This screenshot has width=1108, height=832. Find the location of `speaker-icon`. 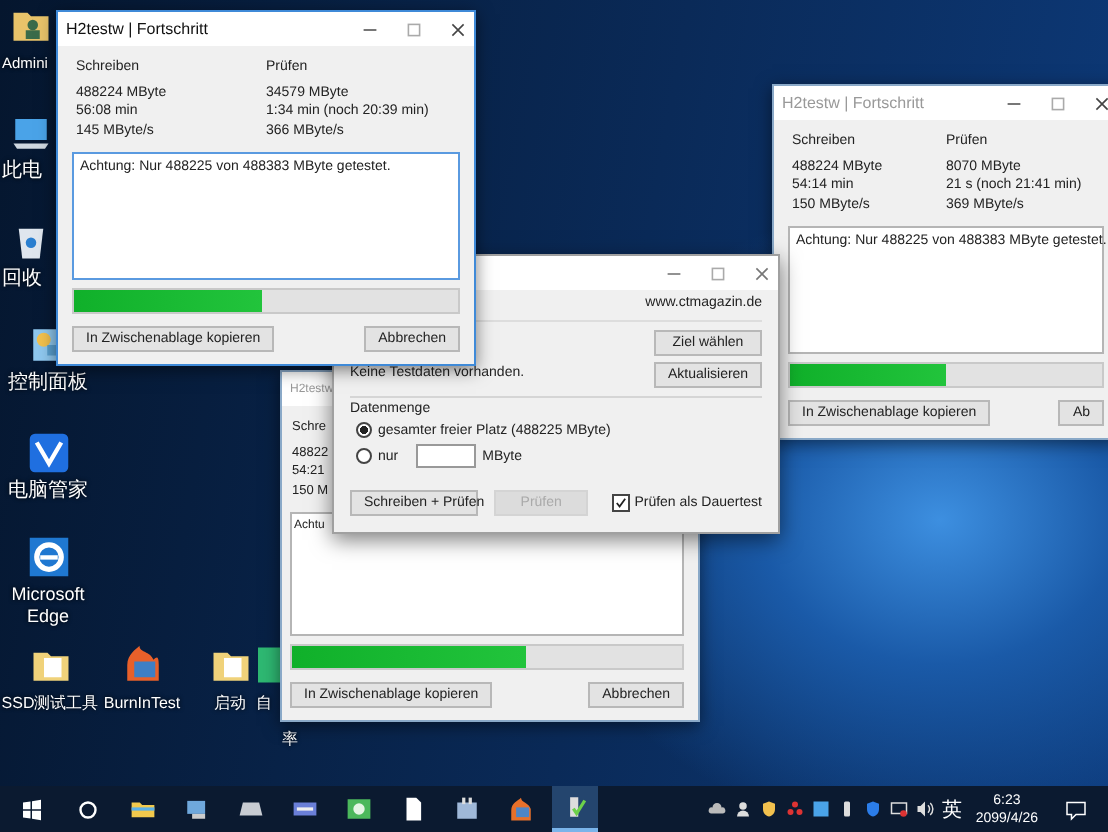

speaker-icon is located at coordinates (924, 809).